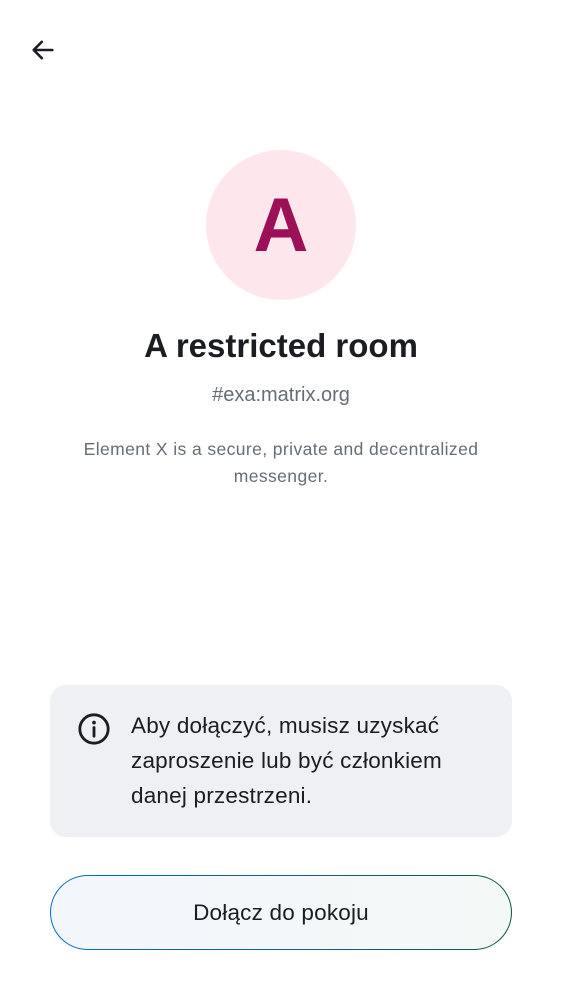 This screenshot has height=1000, width=562. I want to click on back-button, so click(43, 50).